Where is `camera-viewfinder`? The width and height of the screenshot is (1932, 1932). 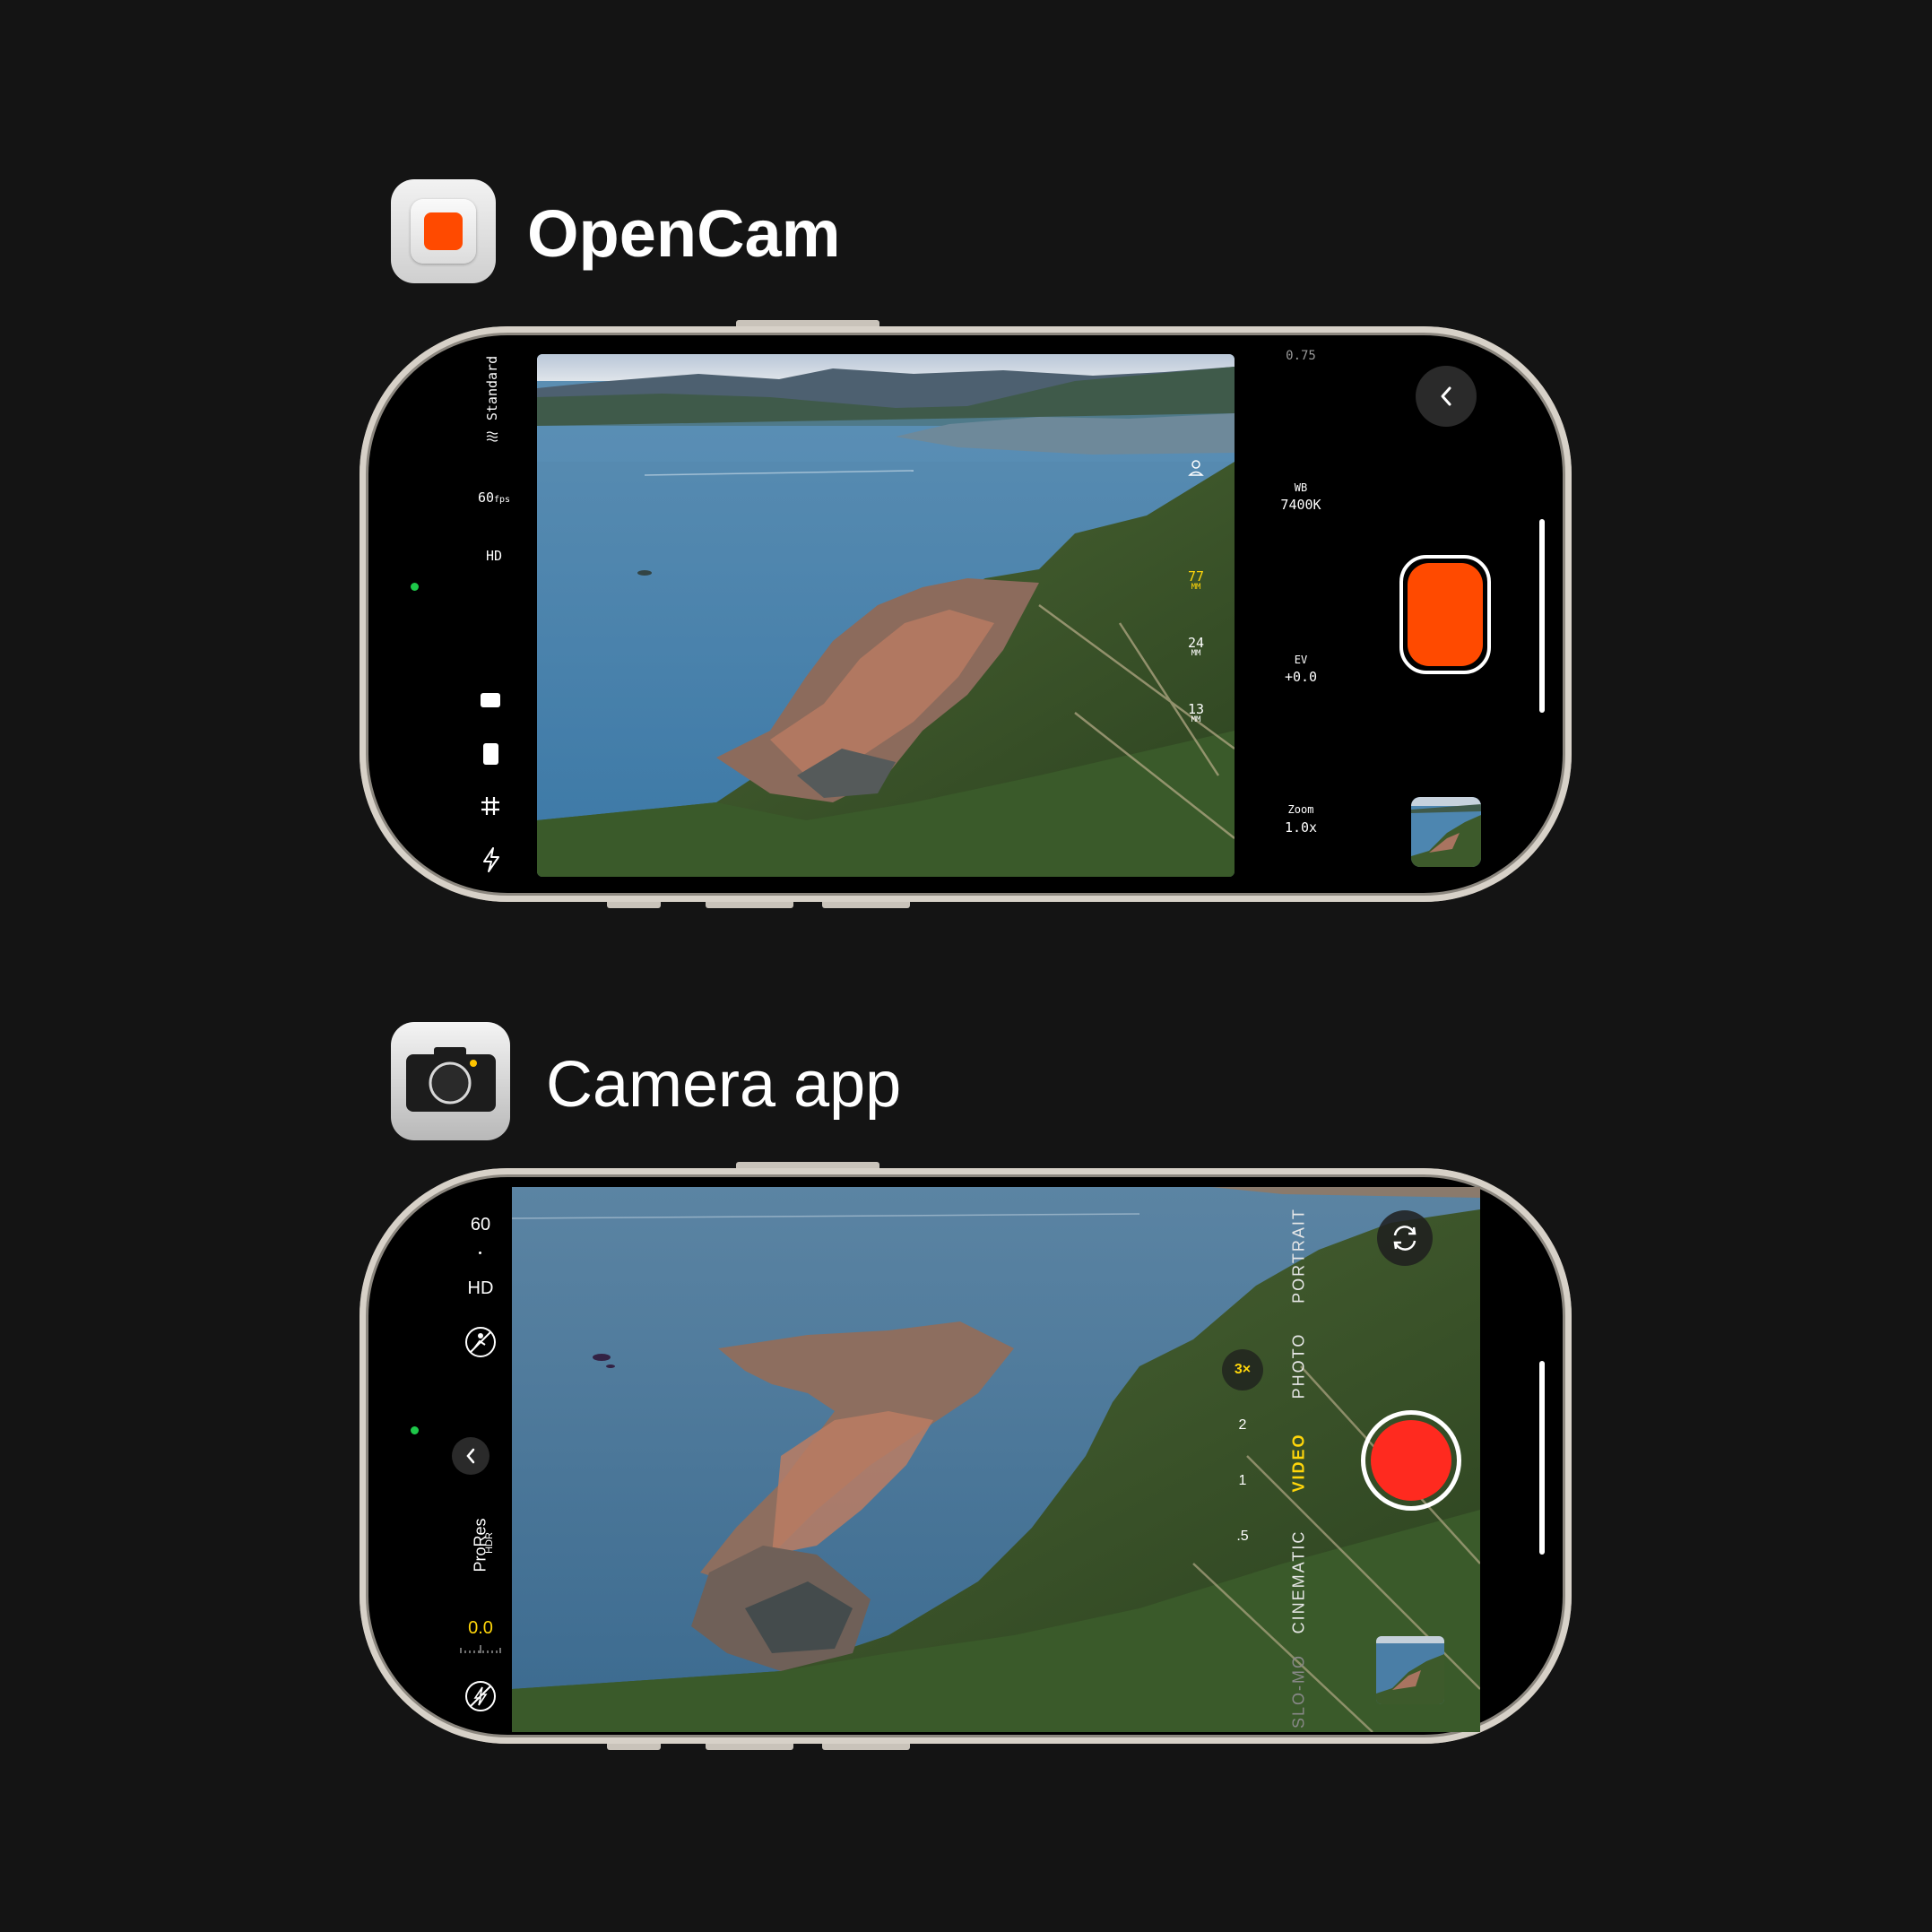 camera-viewfinder is located at coordinates (996, 1459).